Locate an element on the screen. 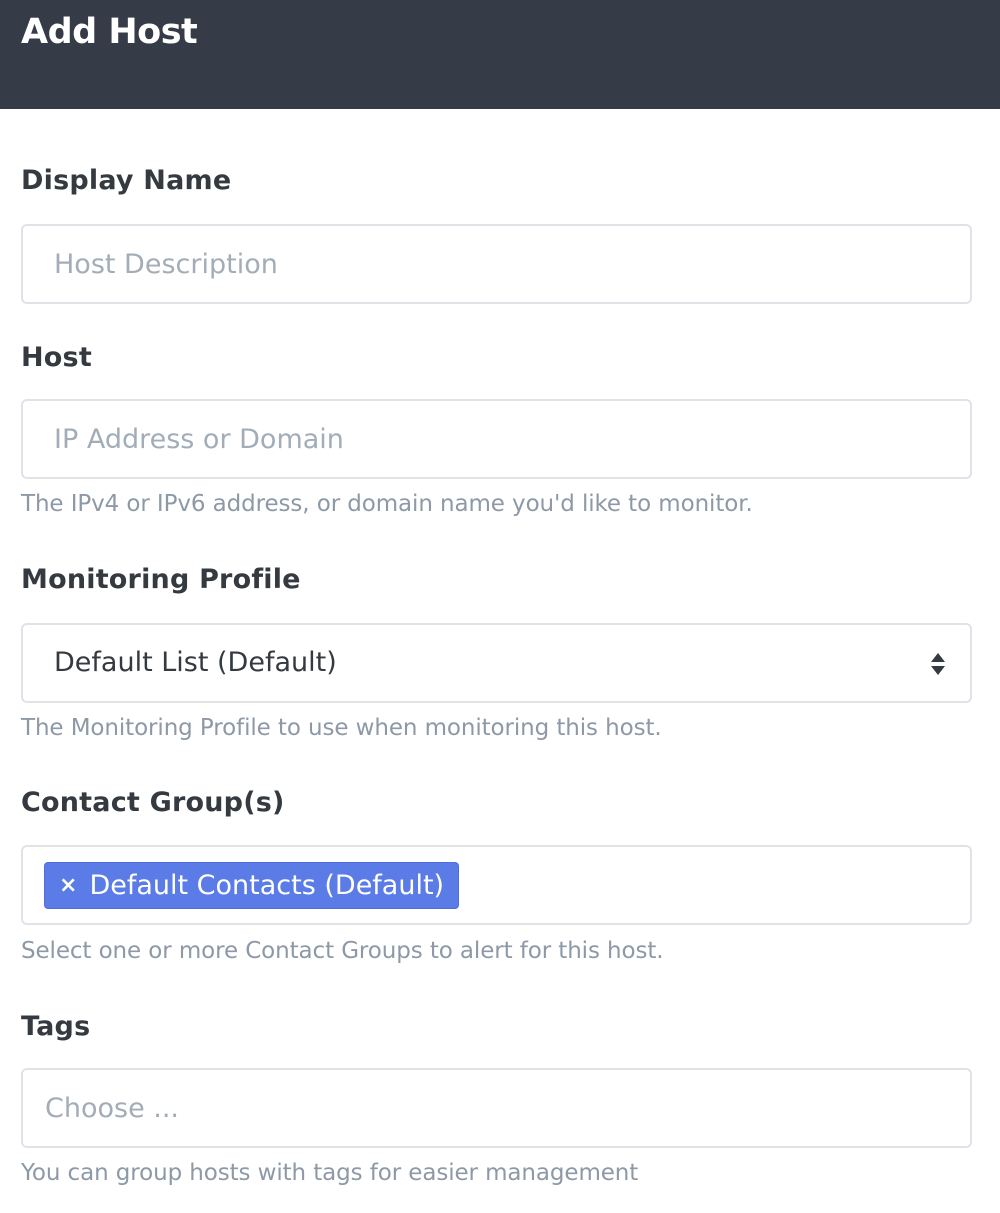 The width and height of the screenshot is (1000, 1213). page-title: Add Host is located at coordinates (109, 32).